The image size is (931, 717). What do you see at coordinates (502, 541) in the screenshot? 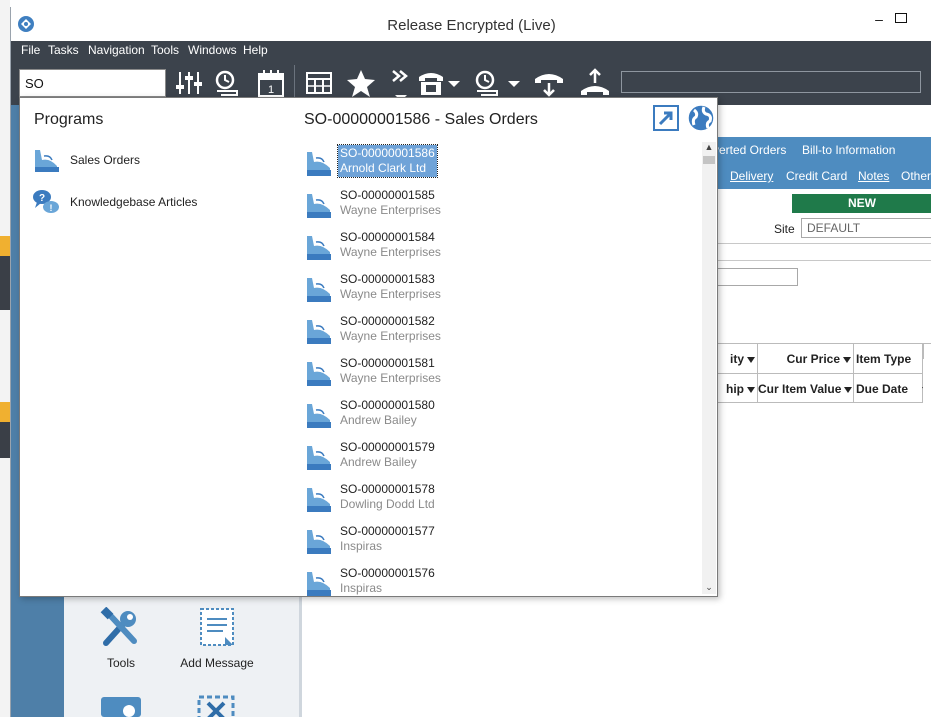
I see `result-item: SO-00000001577 Inspiras` at bounding box center [502, 541].